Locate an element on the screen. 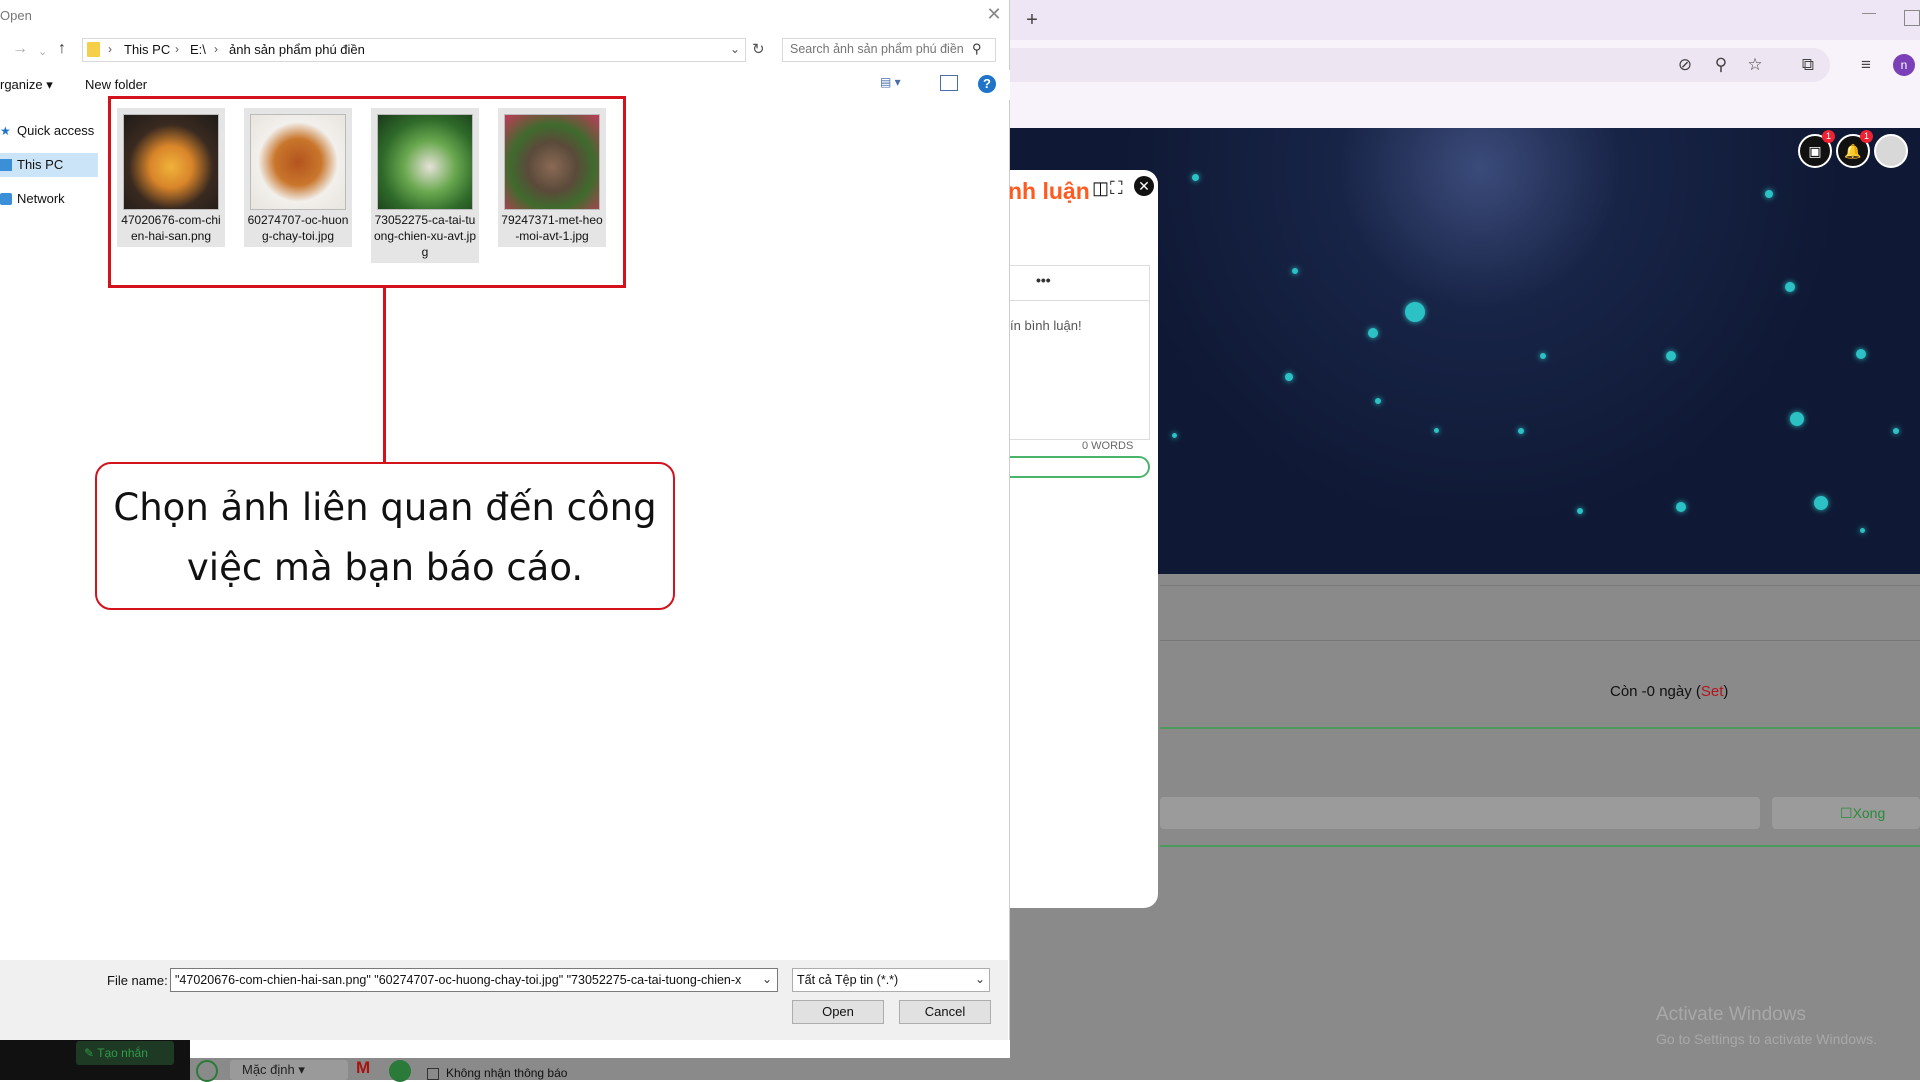 The height and width of the screenshot is (1082, 1920). open-button: Open is located at coordinates (838, 1012).